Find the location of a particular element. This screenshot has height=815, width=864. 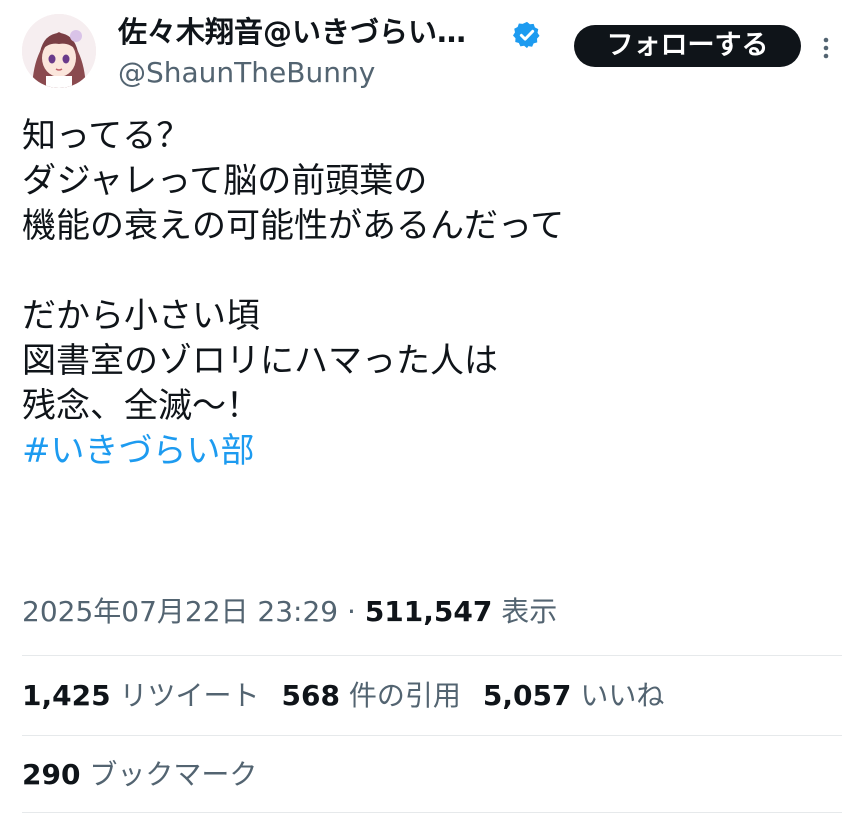

likes-stat: 5,057 いいね is located at coordinates (573, 695).